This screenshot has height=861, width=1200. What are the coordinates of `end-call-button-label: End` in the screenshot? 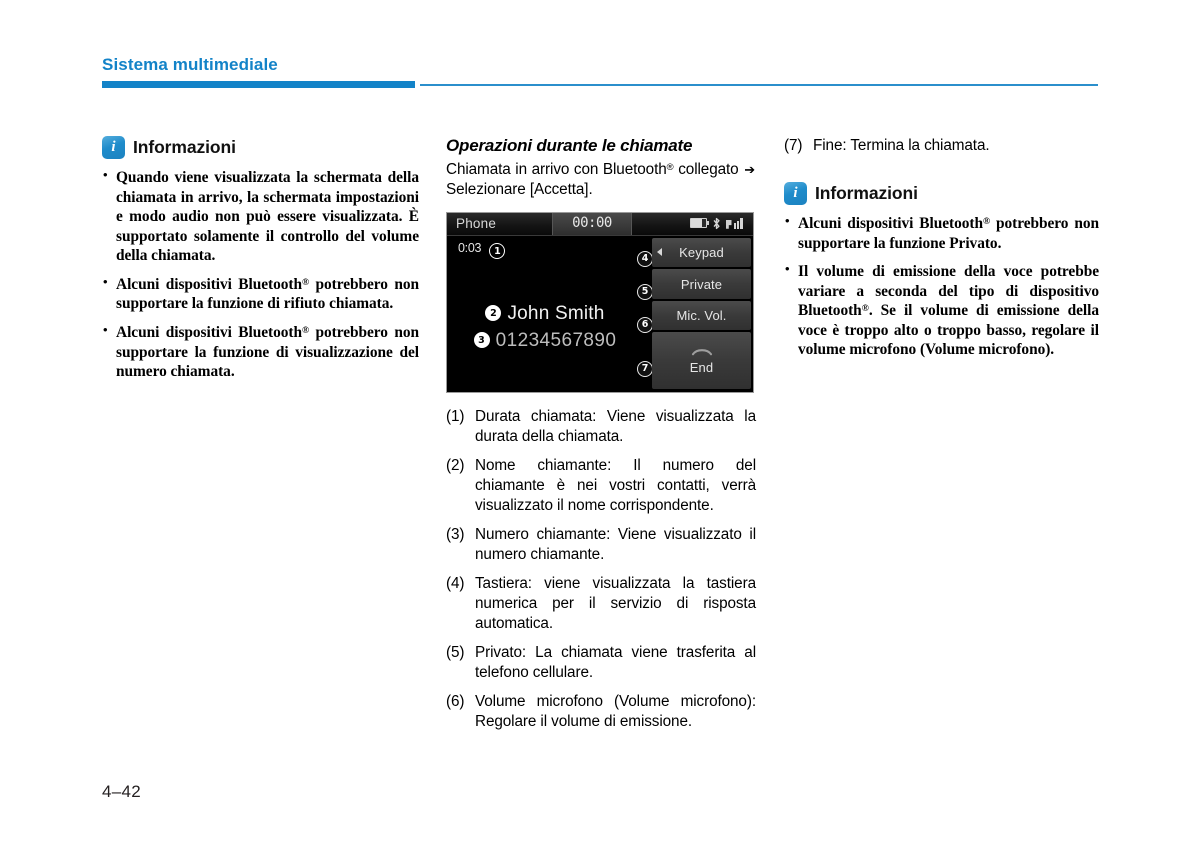 It's located at (701, 367).